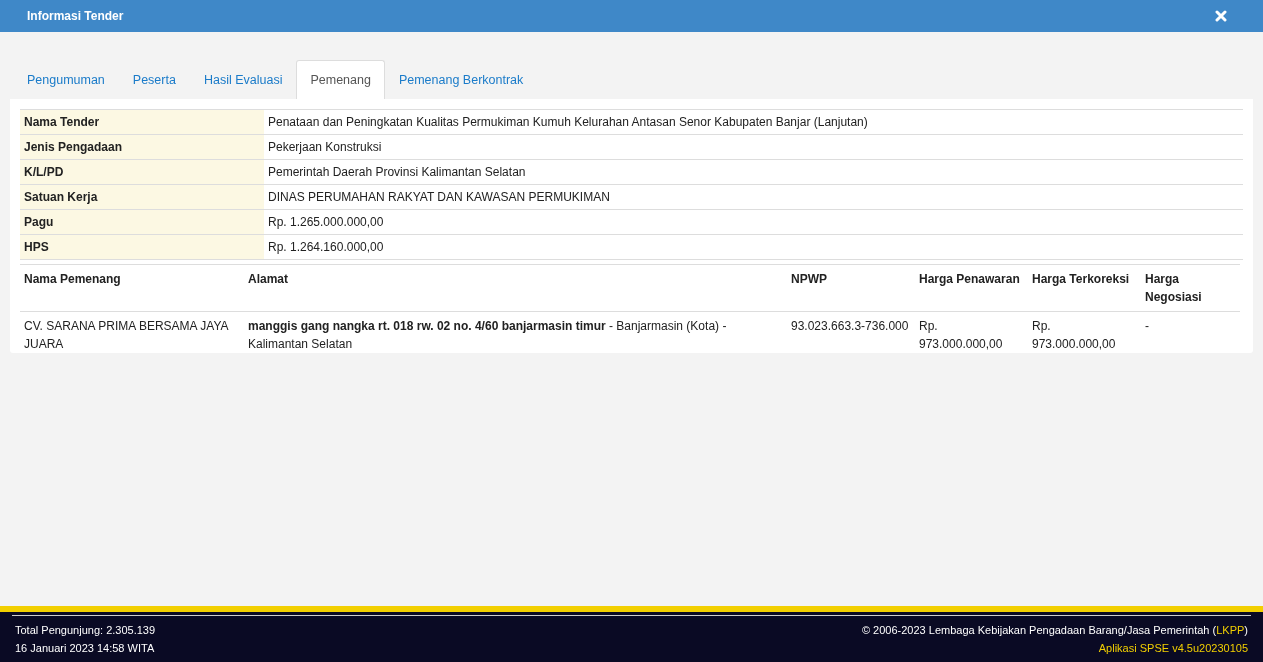  Describe the element at coordinates (515, 288) in the screenshot. I see `column-header: Alamat` at that location.